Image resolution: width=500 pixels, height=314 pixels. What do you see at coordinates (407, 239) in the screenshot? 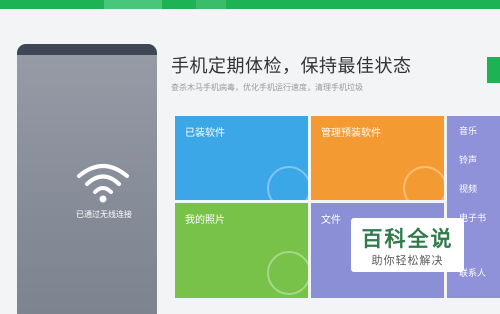
I see `watermark-title: 百科全说` at bounding box center [407, 239].